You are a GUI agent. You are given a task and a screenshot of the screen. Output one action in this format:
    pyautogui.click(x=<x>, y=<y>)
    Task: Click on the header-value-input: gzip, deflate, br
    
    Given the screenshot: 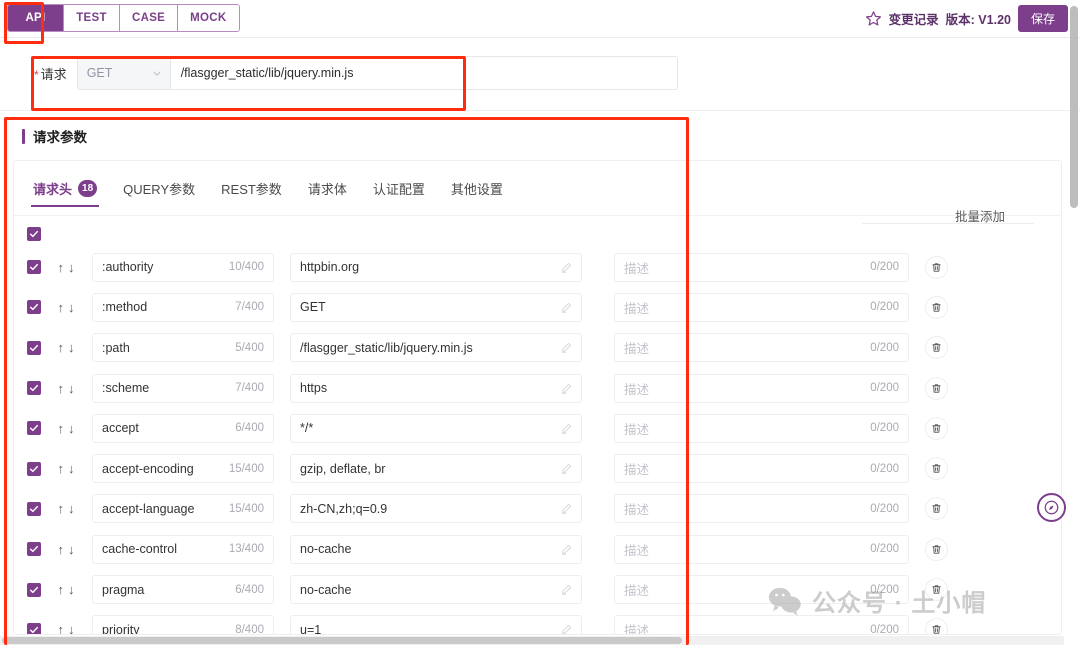 What is the action you would take?
    pyautogui.click(x=436, y=469)
    